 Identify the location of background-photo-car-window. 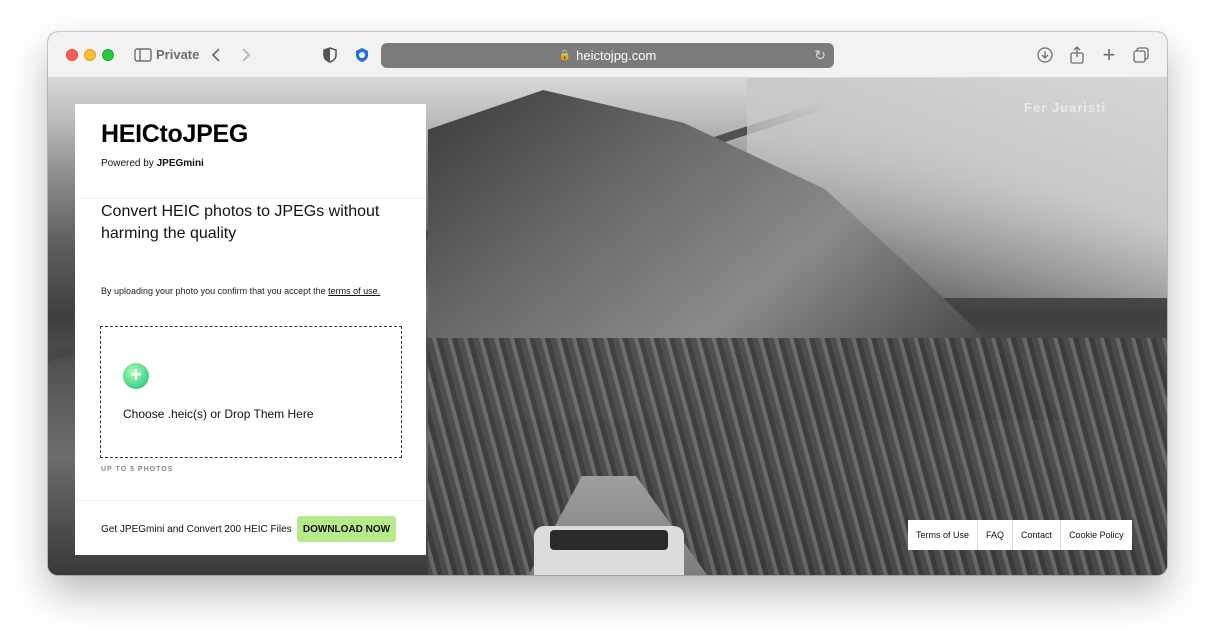
(609, 540).